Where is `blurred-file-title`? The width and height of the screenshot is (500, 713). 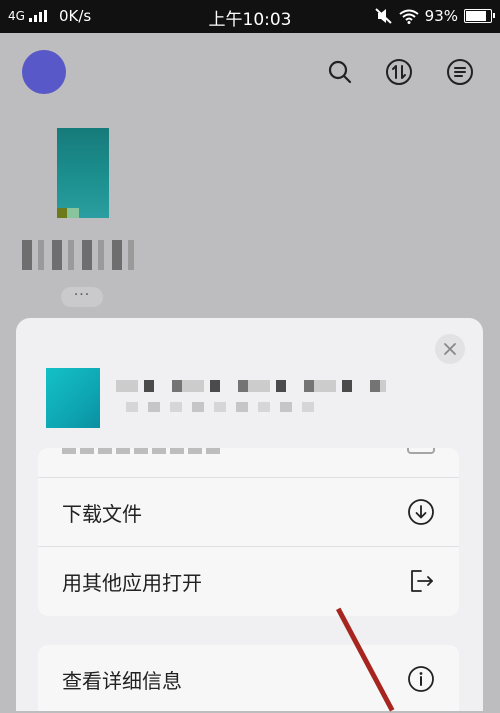 blurred-file-title is located at coordinates (251, 386).